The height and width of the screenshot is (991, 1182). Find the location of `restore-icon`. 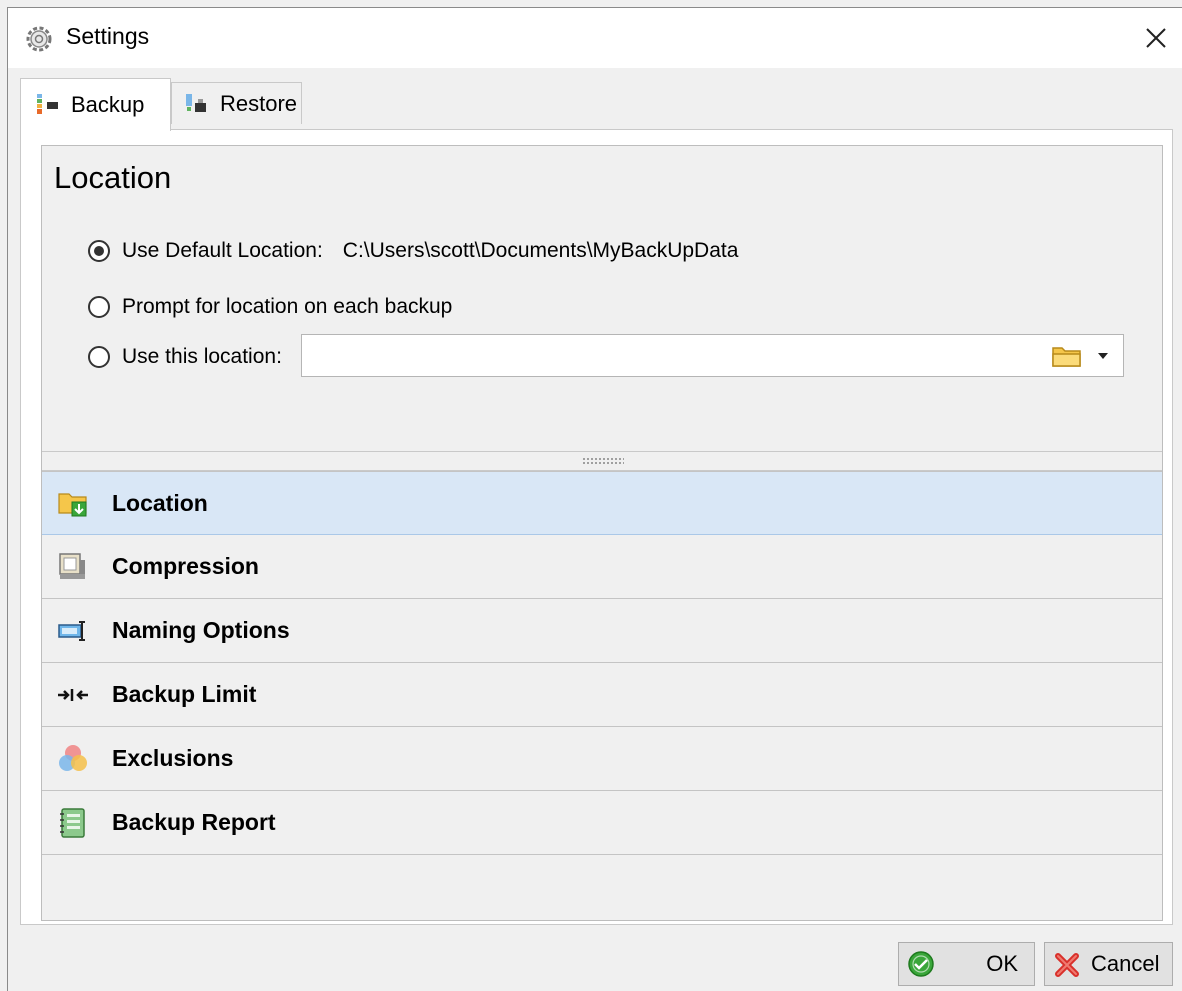

restore-icon is located at coordinates (196, 102).